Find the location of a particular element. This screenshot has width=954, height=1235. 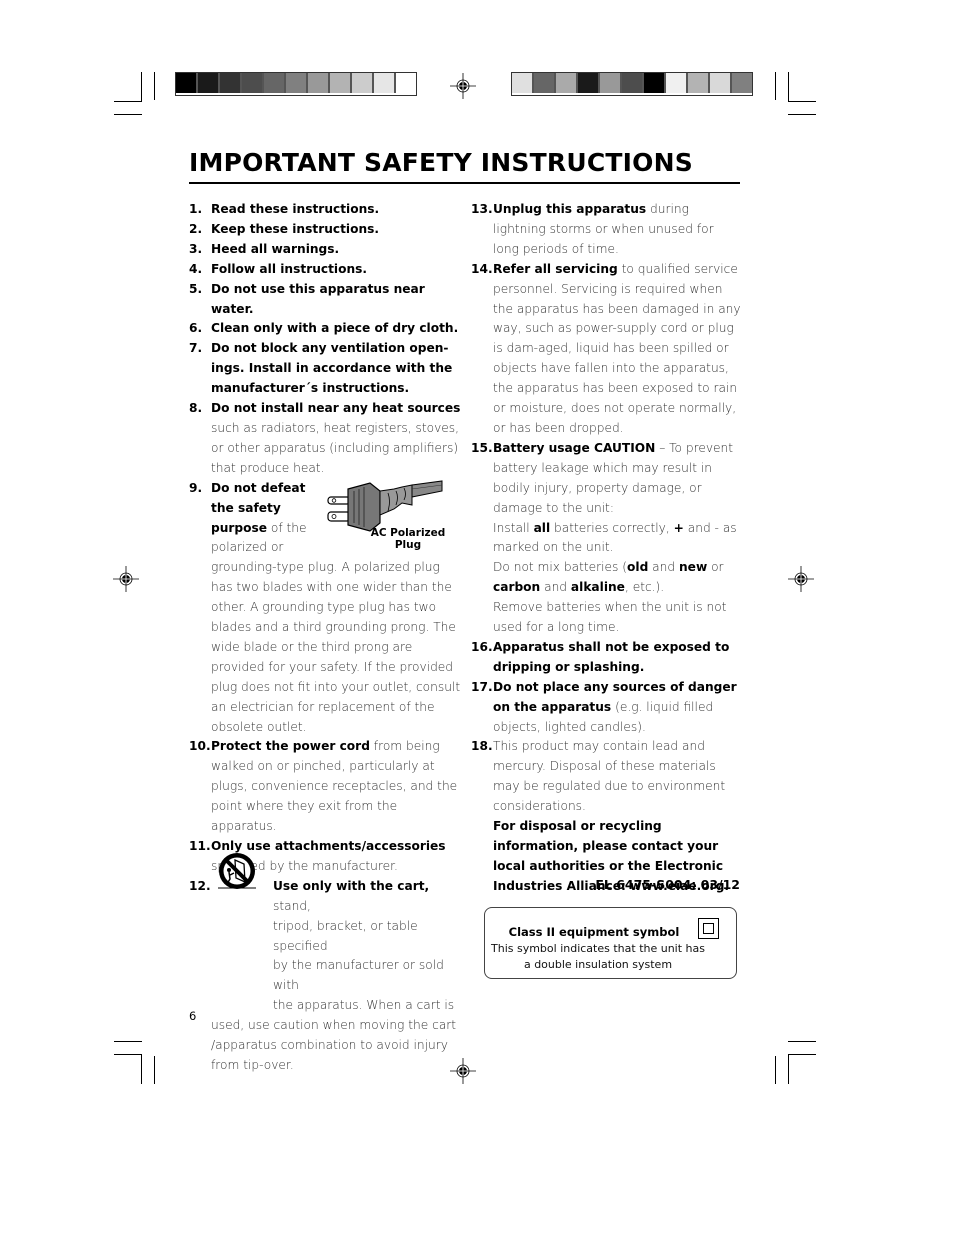

note-text: , etc.). is located at coordinates (644, 587).